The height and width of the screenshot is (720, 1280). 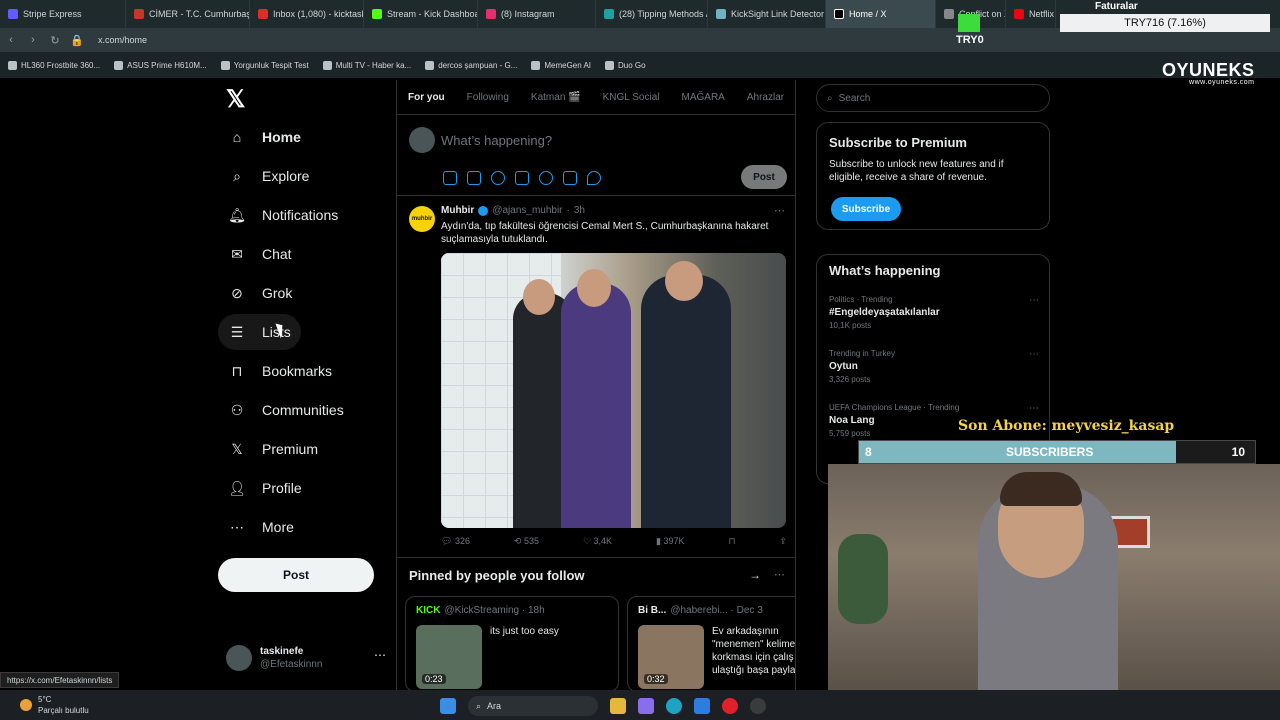 What do you see at coordinates (731, 541) in the screenshot?
I see `bookmark-icon: ⊓` at bounding box center [731, 541].